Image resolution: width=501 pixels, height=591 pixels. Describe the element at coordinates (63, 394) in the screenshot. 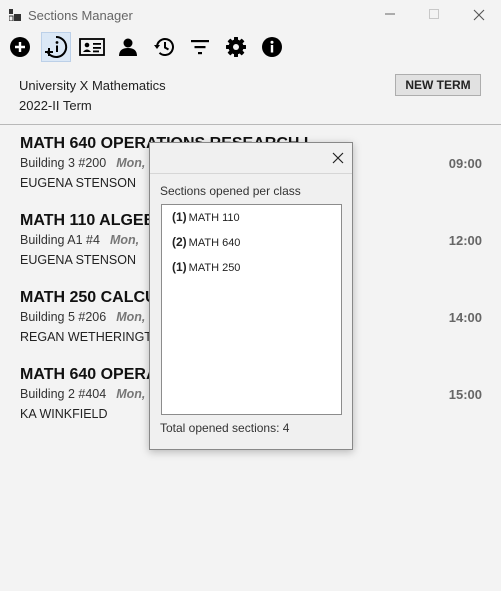

I see `section-room: Building 2 #404` at that location.